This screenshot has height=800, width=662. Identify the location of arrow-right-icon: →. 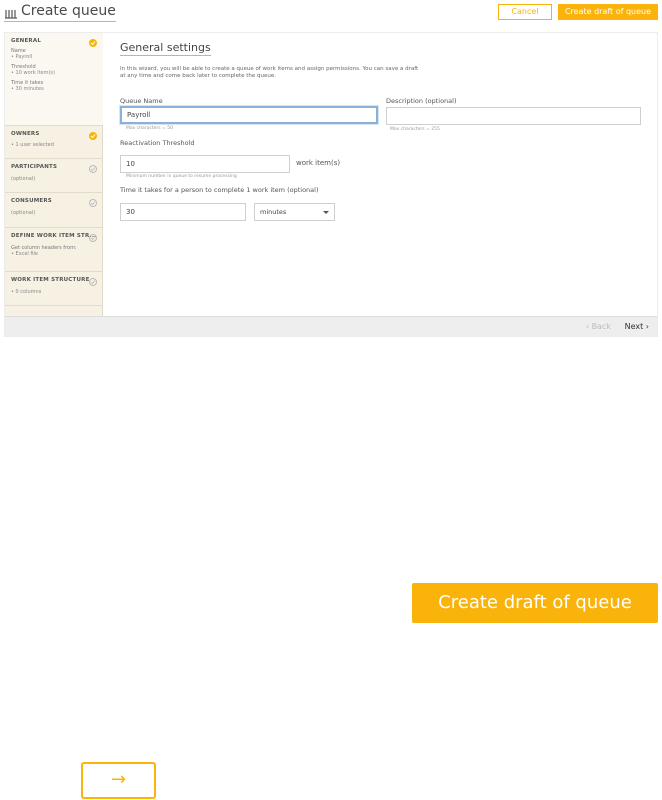
(118, 779).